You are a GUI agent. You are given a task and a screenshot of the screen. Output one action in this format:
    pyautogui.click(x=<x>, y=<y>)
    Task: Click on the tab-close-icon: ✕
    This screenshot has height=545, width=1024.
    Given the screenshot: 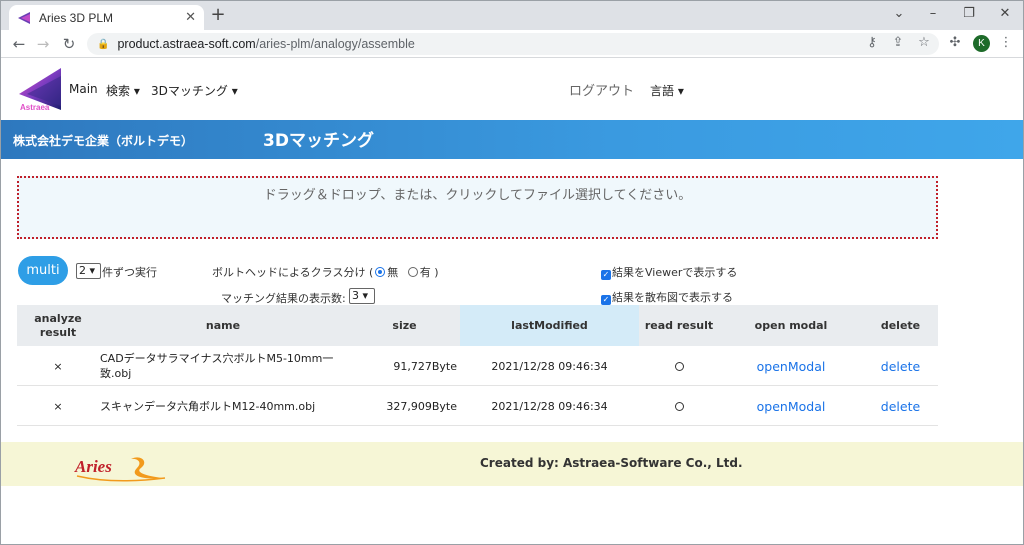 What is the action you would take?
    pyautogui.click(x=190, y=17)
    